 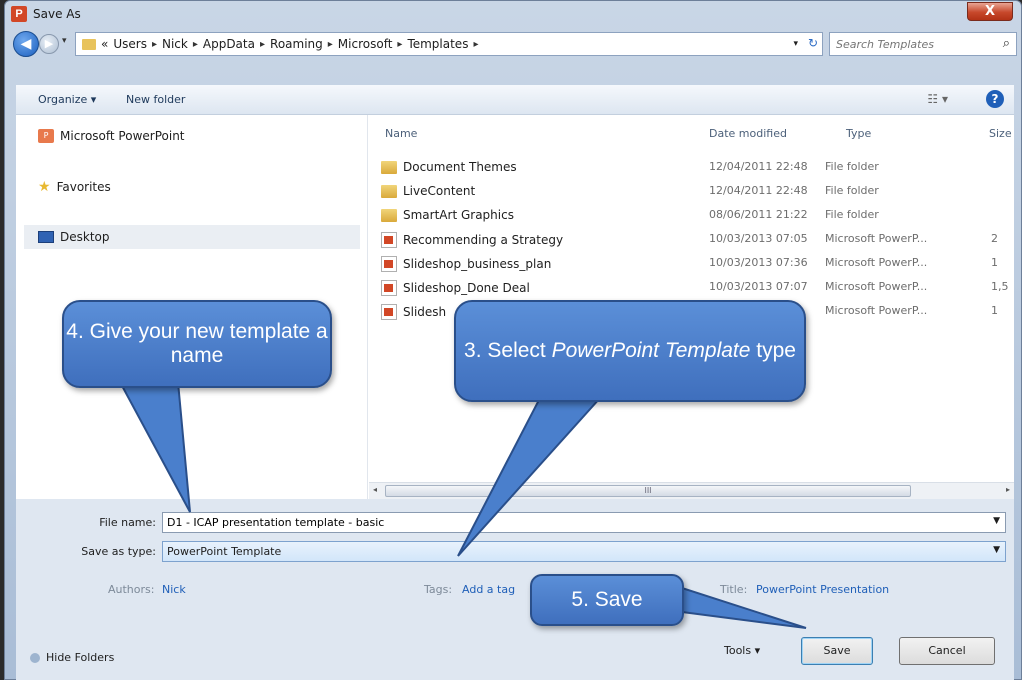 I want to click on callout-save-tail, so click(x=744, y=607).